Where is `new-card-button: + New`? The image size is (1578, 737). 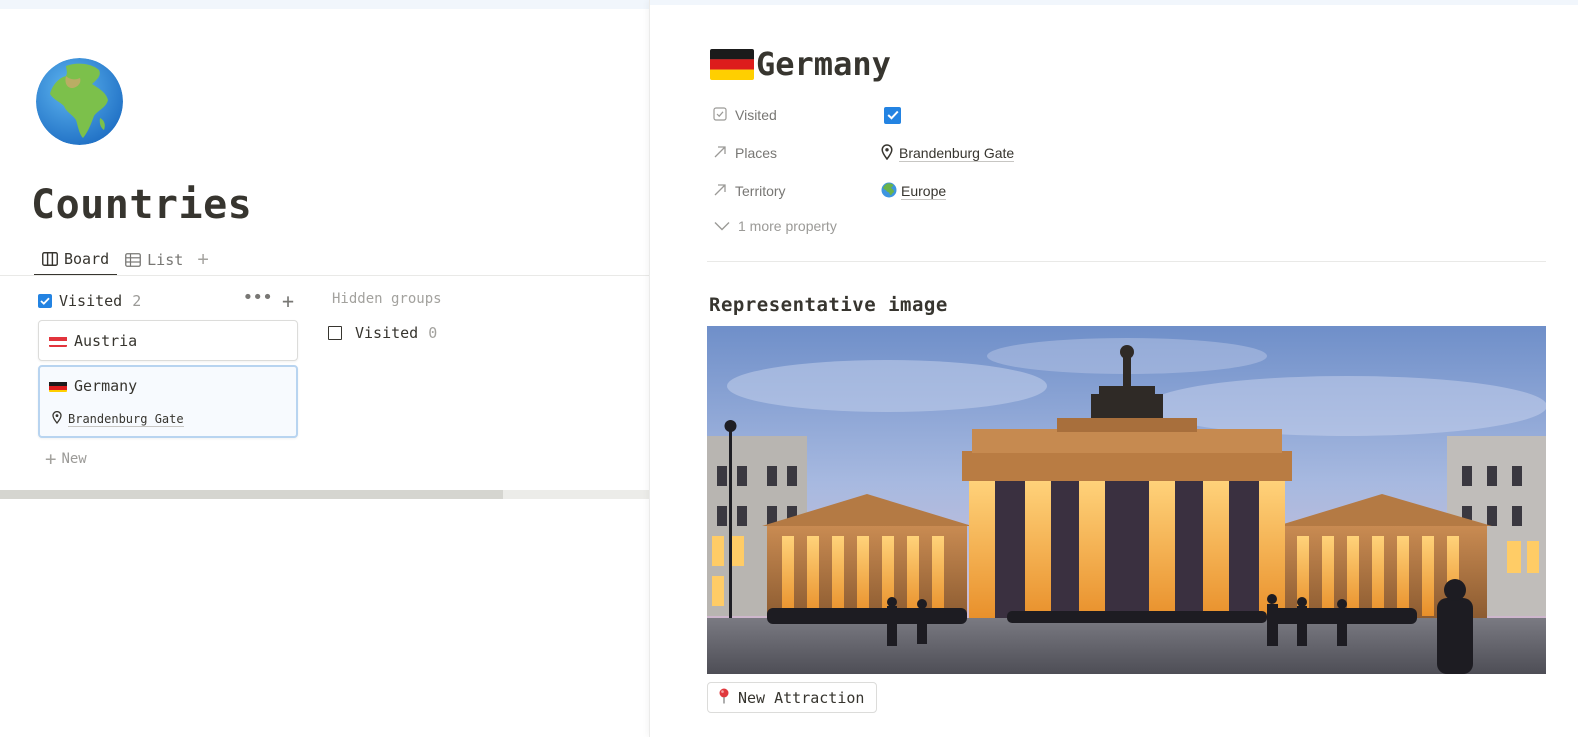
new-card-button: + New is located at coordinates (66, 459).